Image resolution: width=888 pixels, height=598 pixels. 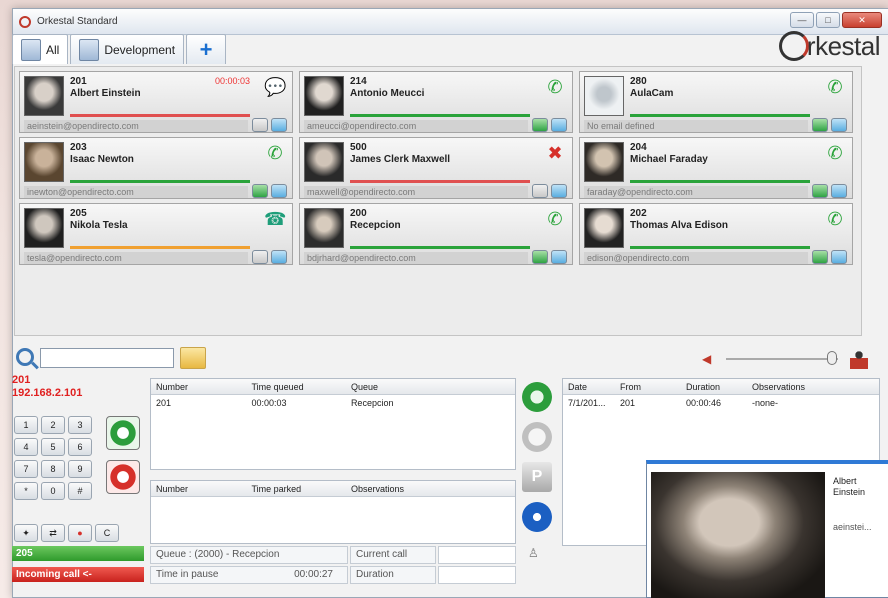 I want to click on contact-name: Nikola Tesla, so click(x=99, y=225).